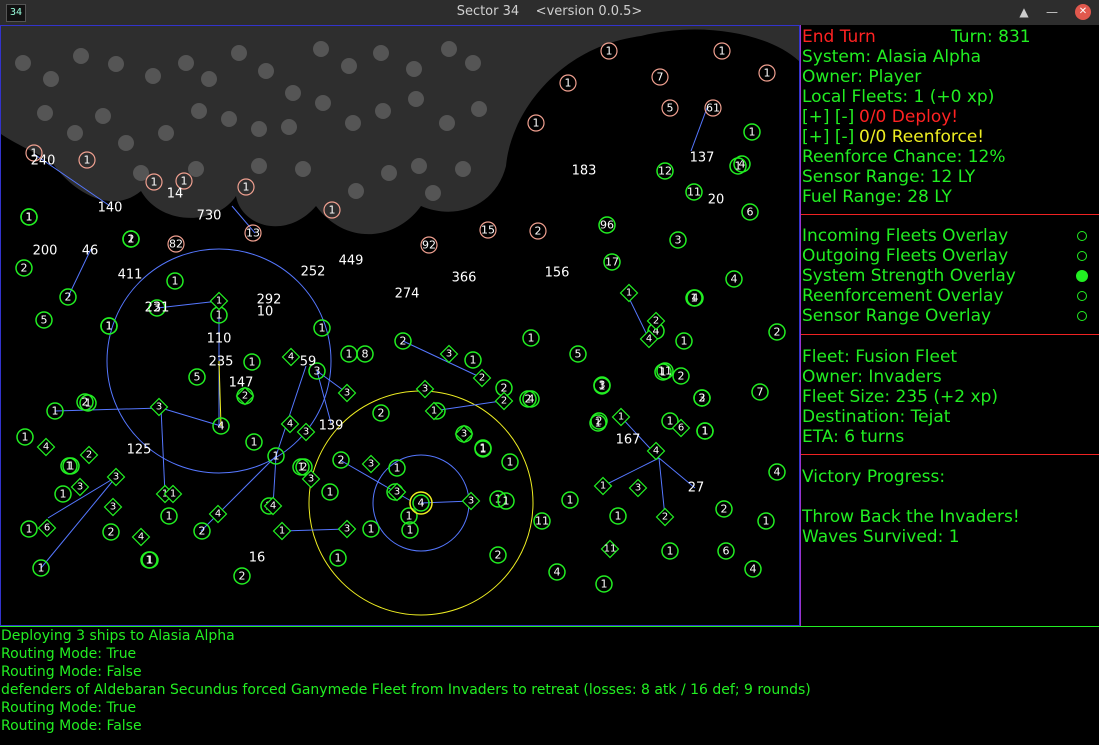  What do you see at coordinates (713, 108) in the screenshot?
I see `enemy-system: 61` at bounding box center [713, 108].